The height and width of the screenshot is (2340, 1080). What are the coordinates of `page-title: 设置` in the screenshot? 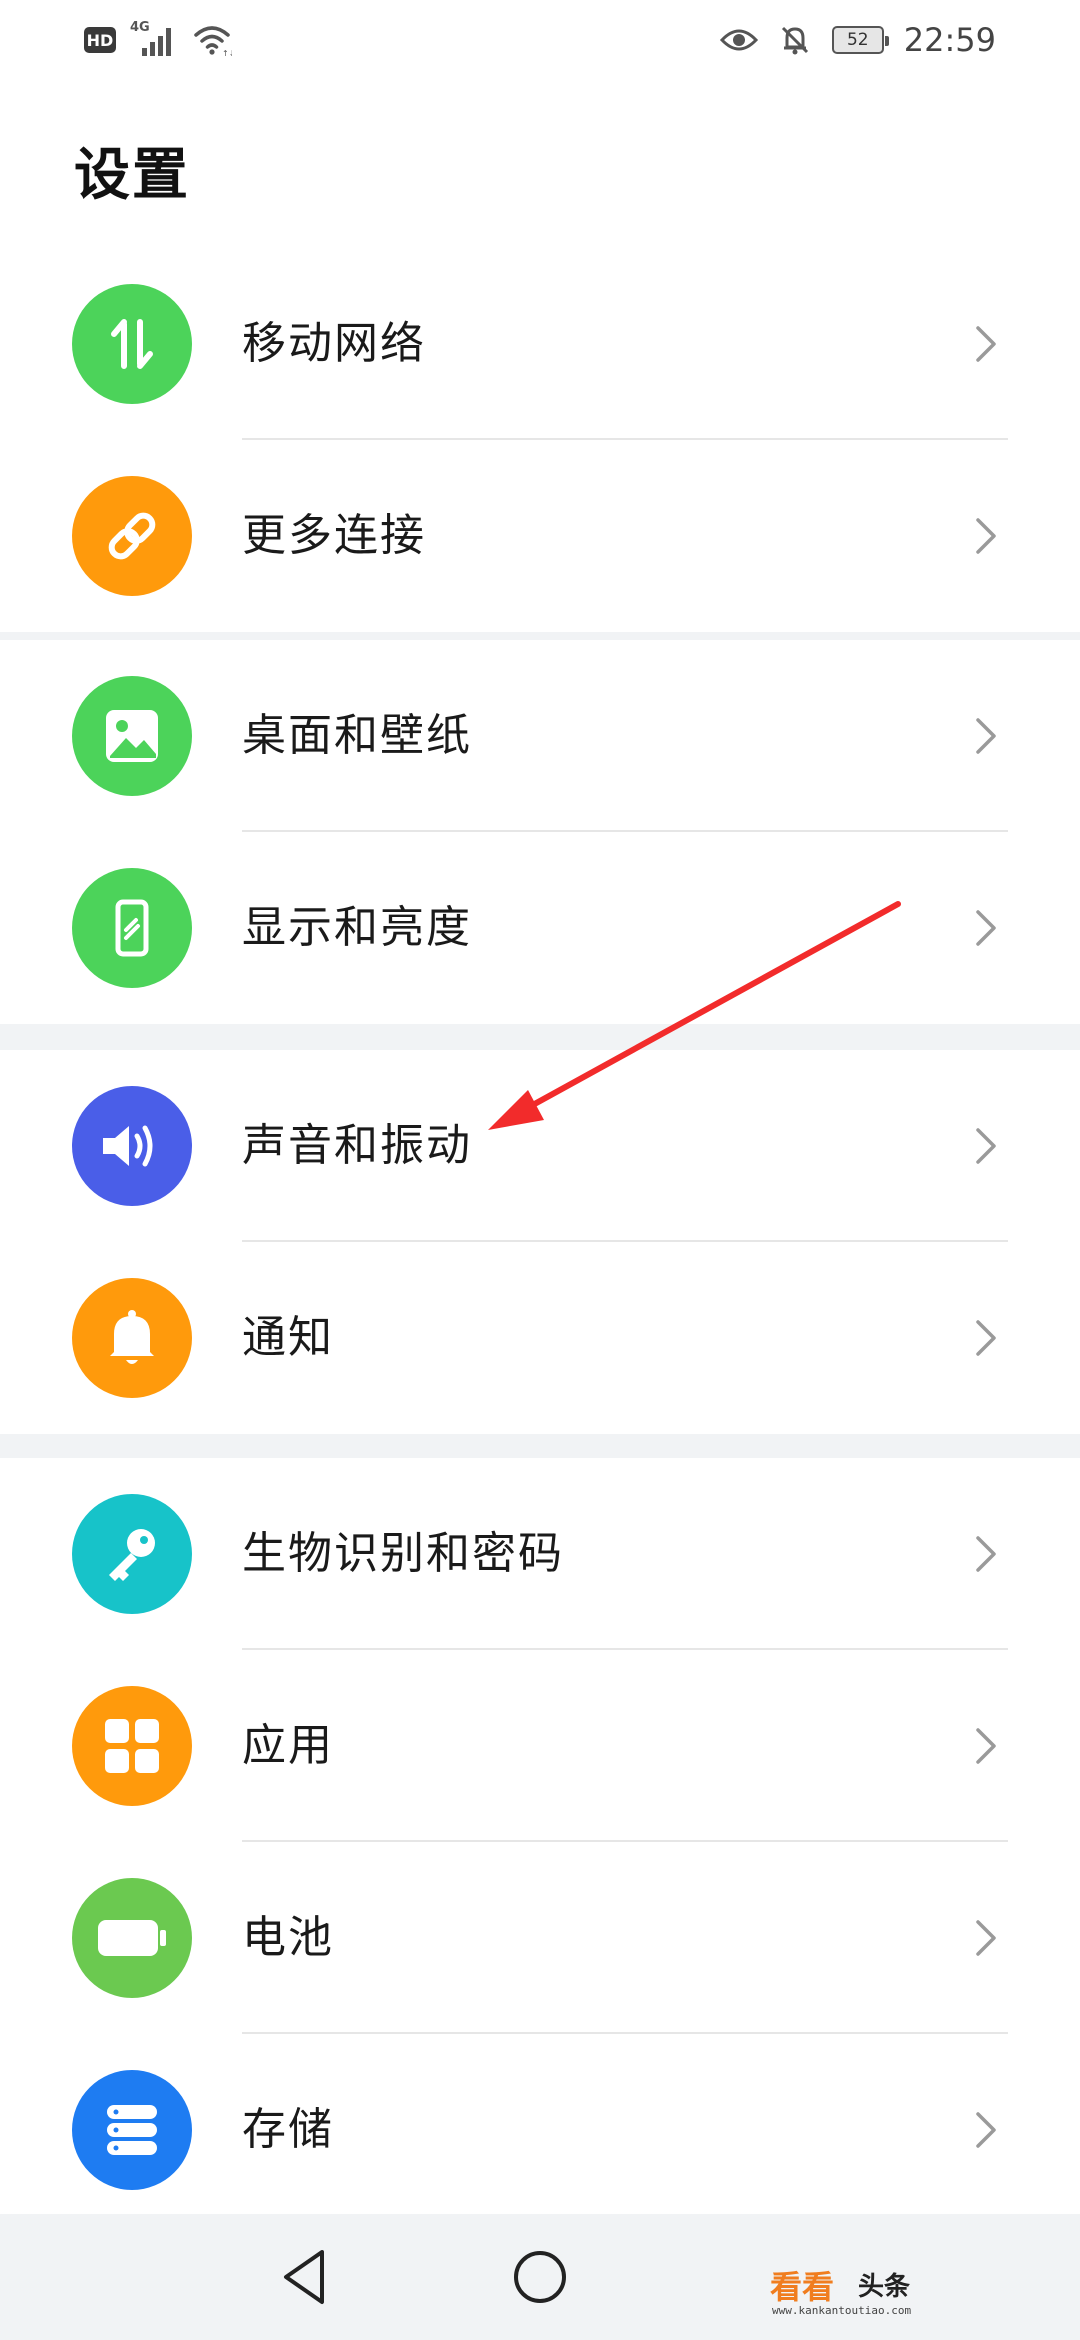 It's located at (132, 175).